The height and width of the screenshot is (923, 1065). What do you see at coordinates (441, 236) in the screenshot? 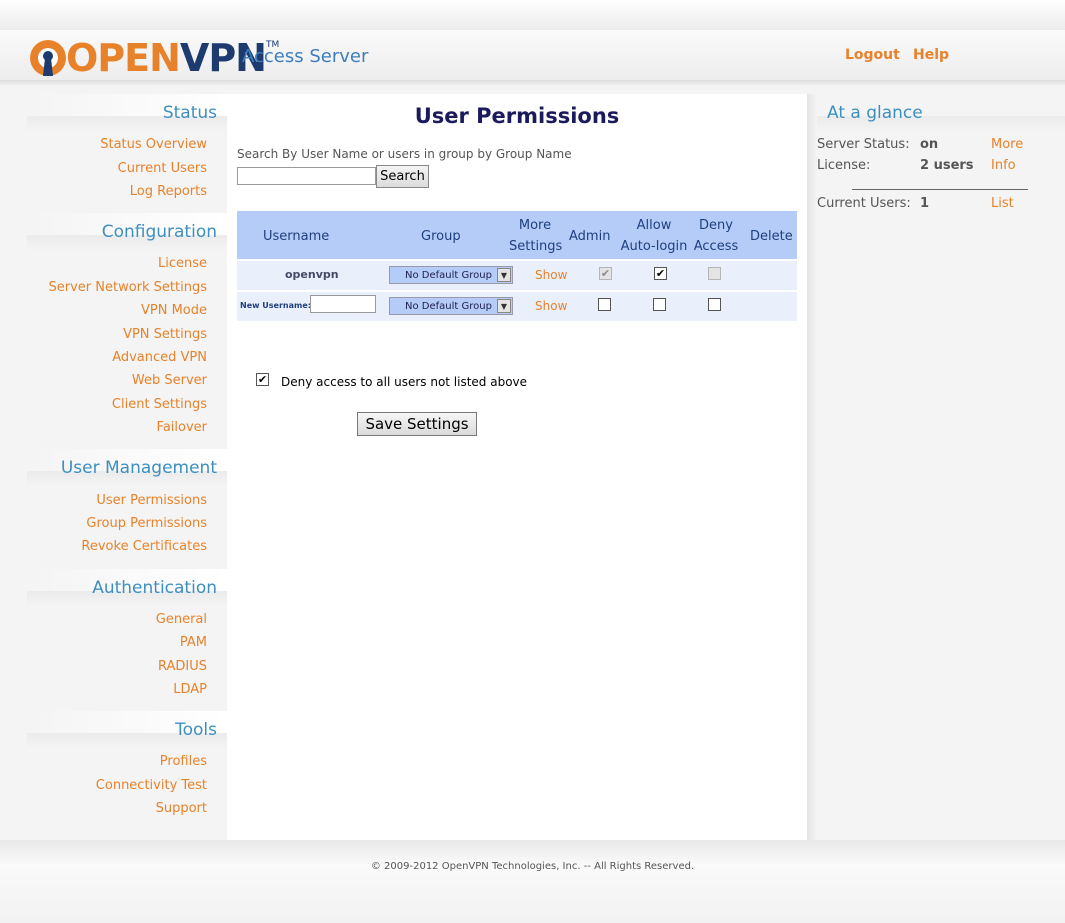
I see `column-header-group: Group` at bounding box center [441, 236].